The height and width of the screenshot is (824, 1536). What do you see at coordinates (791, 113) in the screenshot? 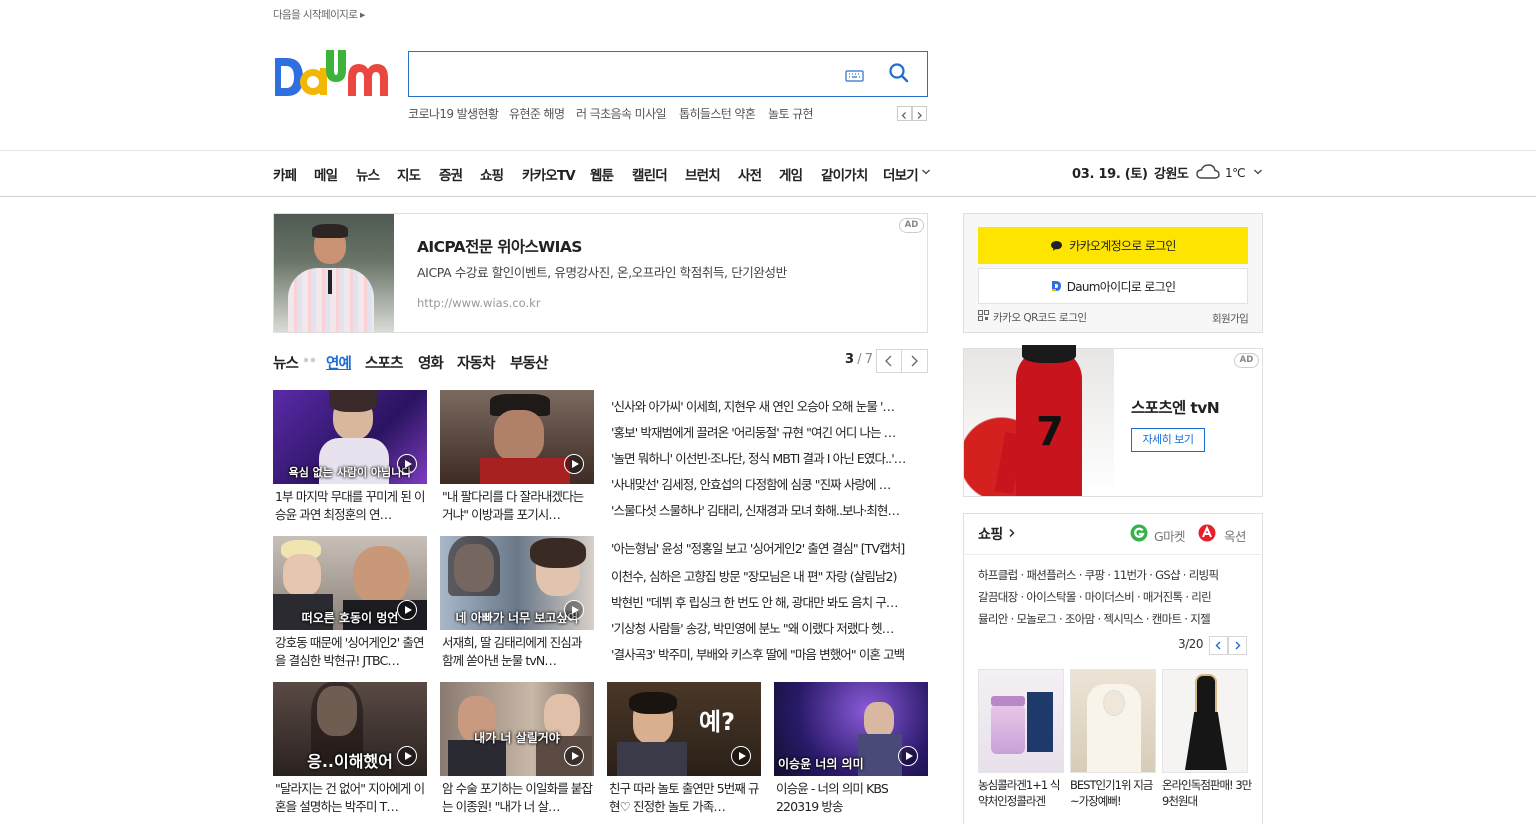
I see `trending-keyword: 놀토 규현` at bounding box center [791, 113].